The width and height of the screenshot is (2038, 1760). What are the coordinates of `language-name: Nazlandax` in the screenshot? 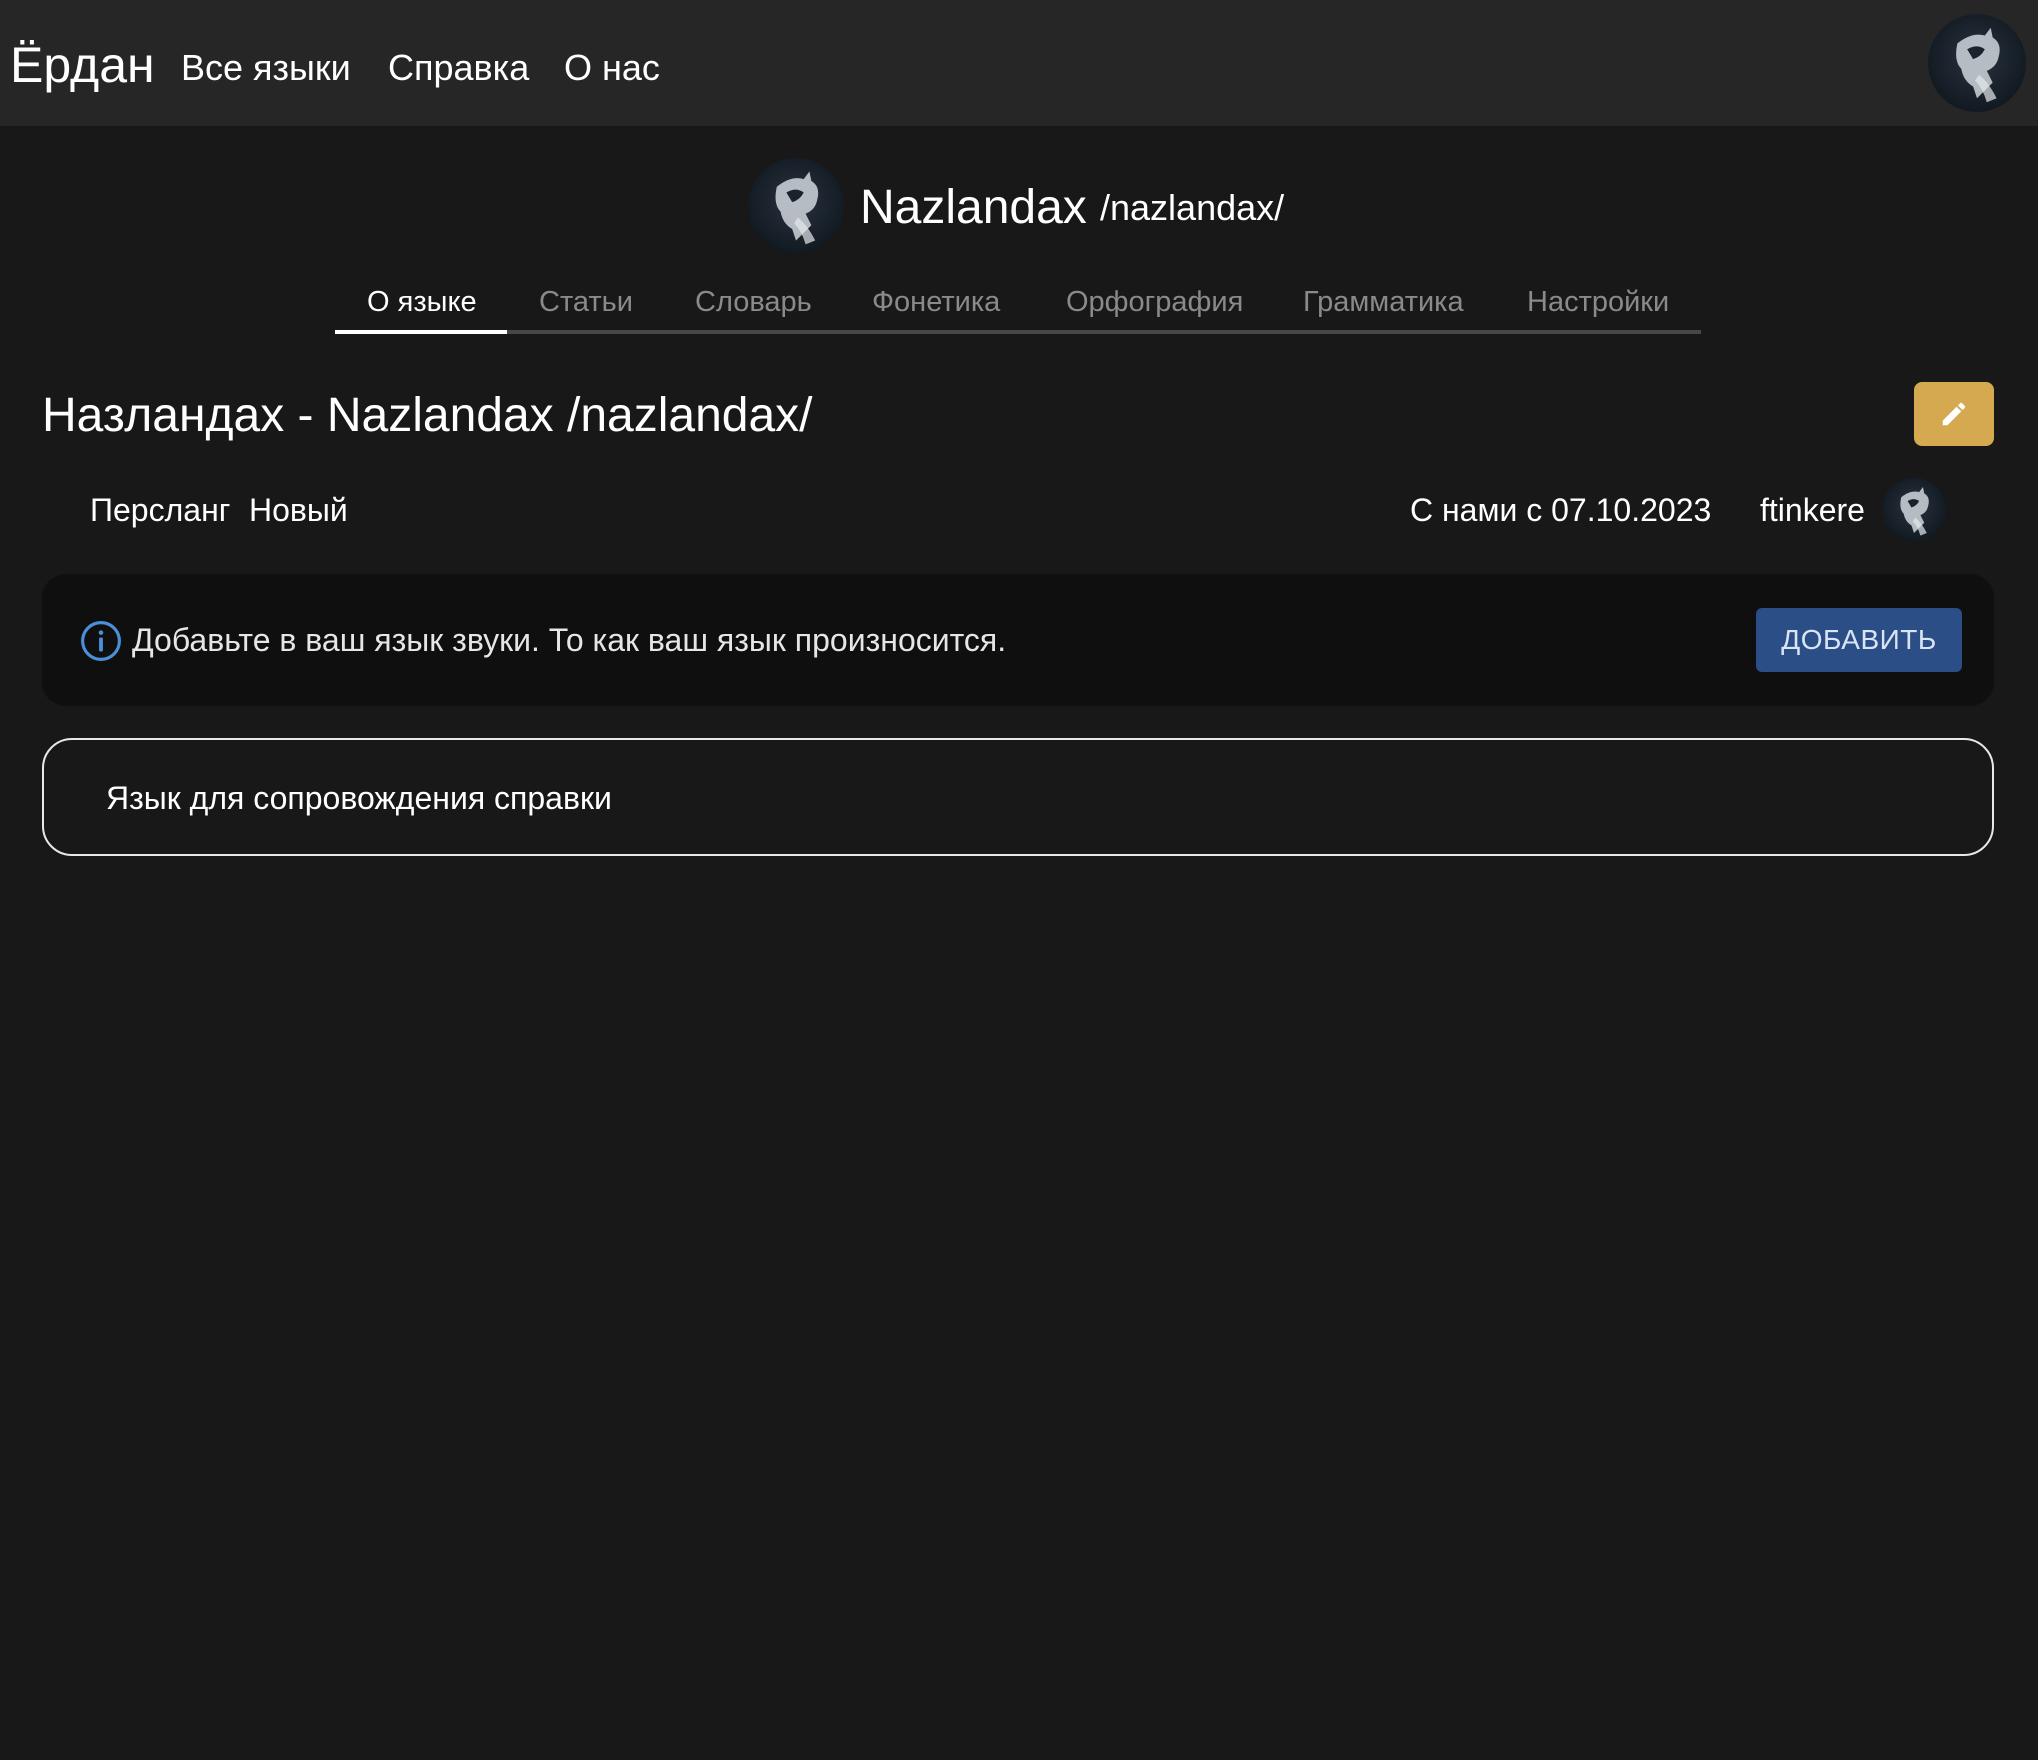 It's located at (973, 207).